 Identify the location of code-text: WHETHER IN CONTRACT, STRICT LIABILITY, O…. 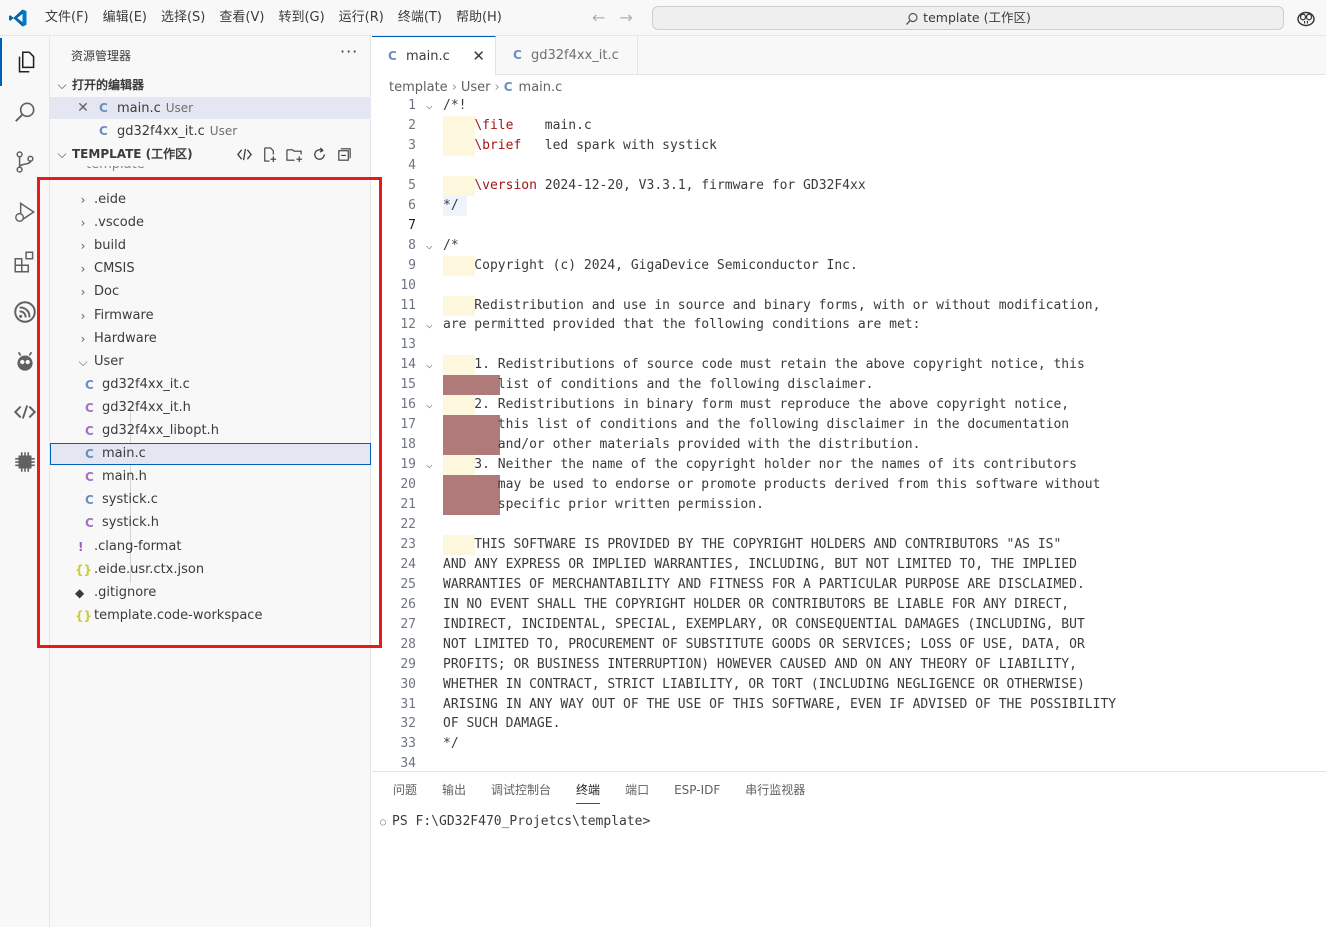
(764, 684).